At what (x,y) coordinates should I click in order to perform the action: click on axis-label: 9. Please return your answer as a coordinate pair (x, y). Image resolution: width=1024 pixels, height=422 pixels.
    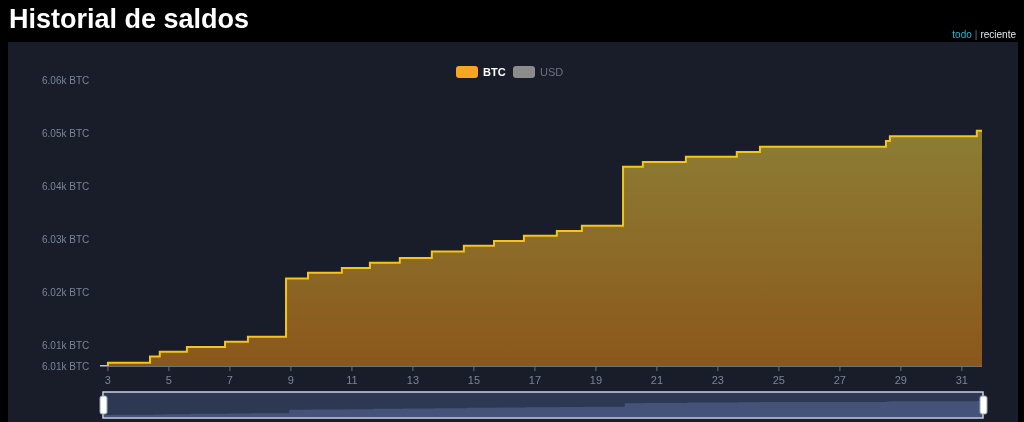
    Looking at the image, I should click on (290, 380).